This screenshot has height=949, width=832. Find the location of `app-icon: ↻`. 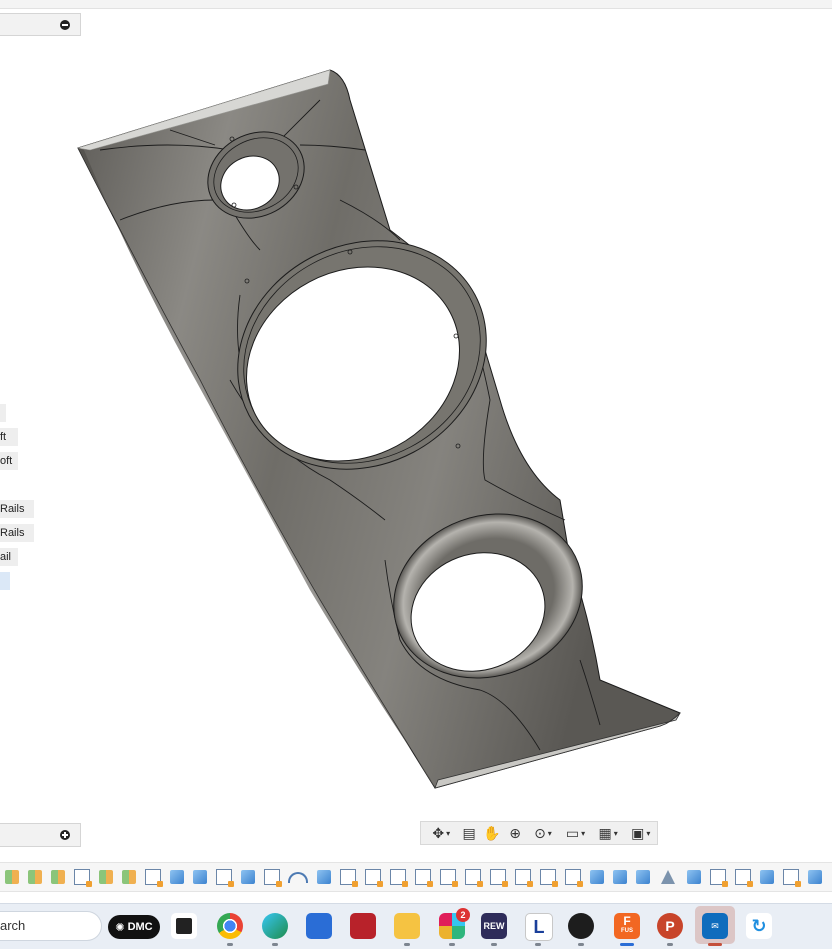

app-icon: ↻ is located at coordinates (759, 926).